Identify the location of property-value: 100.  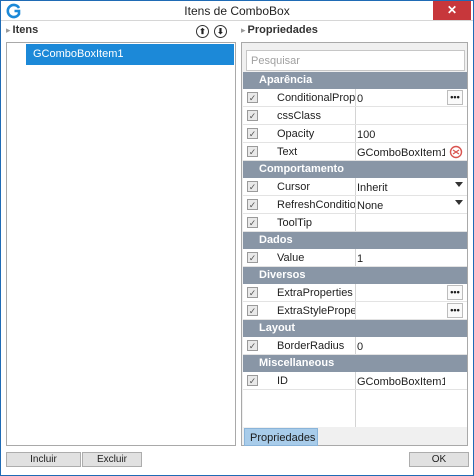
(401, 135).